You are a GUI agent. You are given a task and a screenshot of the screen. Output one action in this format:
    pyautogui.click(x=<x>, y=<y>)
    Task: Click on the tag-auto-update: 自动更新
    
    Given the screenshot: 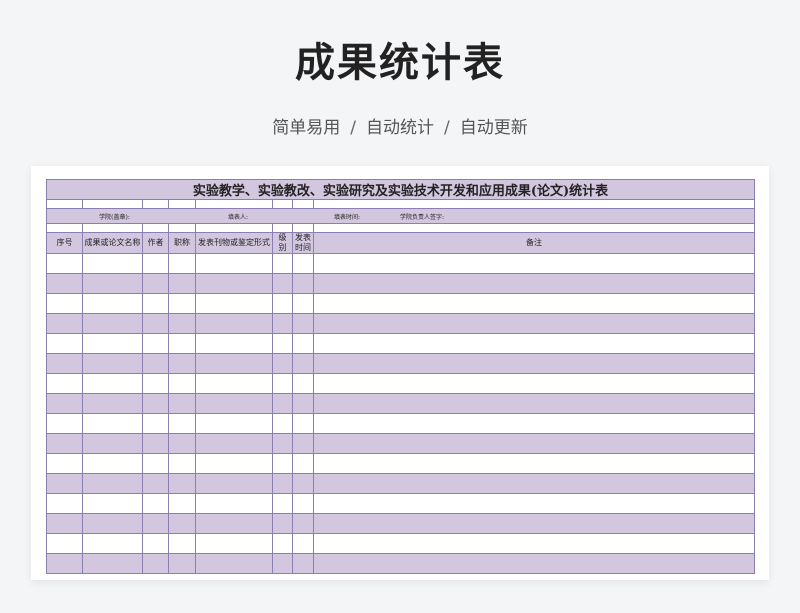 What is the action you would take?
    pyautogui.click(x=493, y=128)
    